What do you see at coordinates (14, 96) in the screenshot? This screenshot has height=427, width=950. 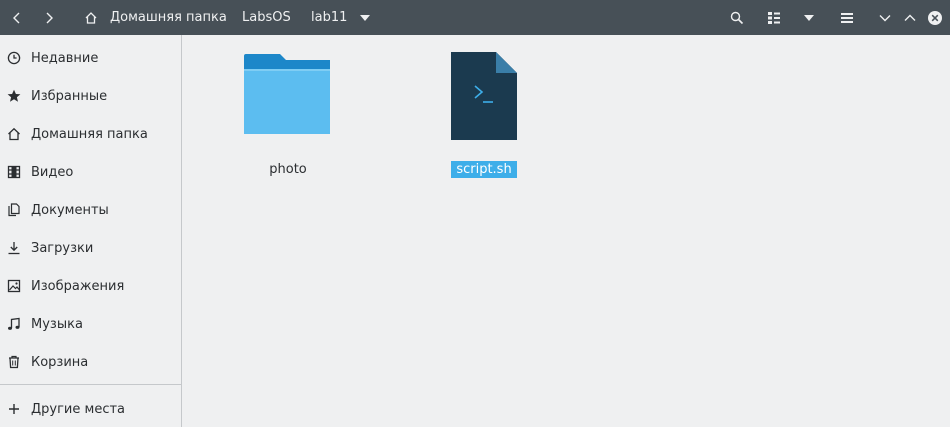 I see `star-icon` at bounding box center [14, 96].